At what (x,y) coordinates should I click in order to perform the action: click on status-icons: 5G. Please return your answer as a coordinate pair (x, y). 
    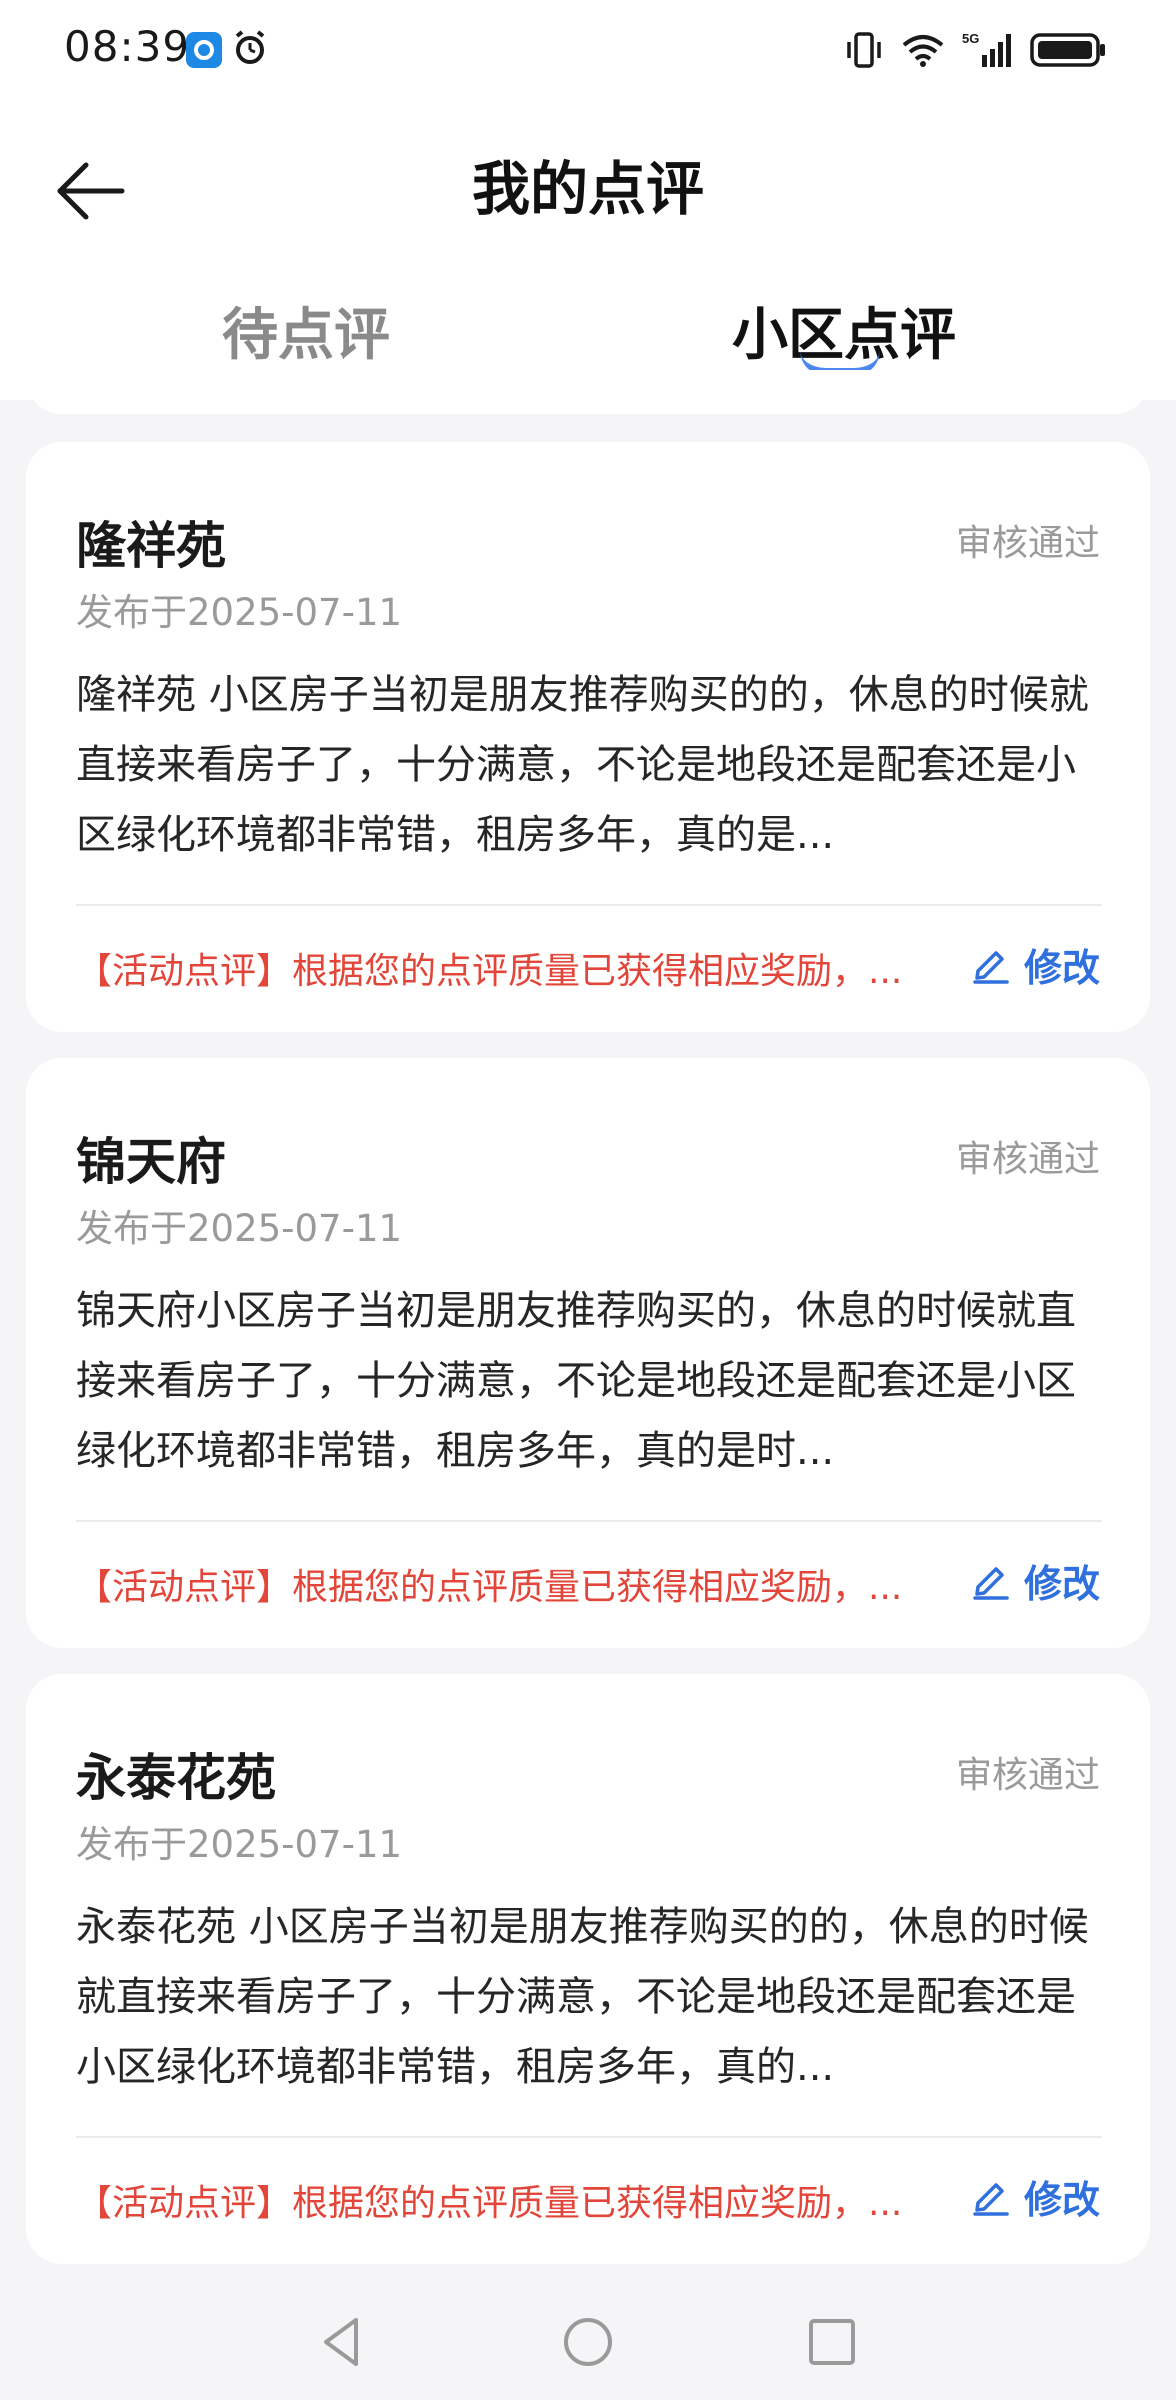
    Looking at the image, I should click on (975, 50).